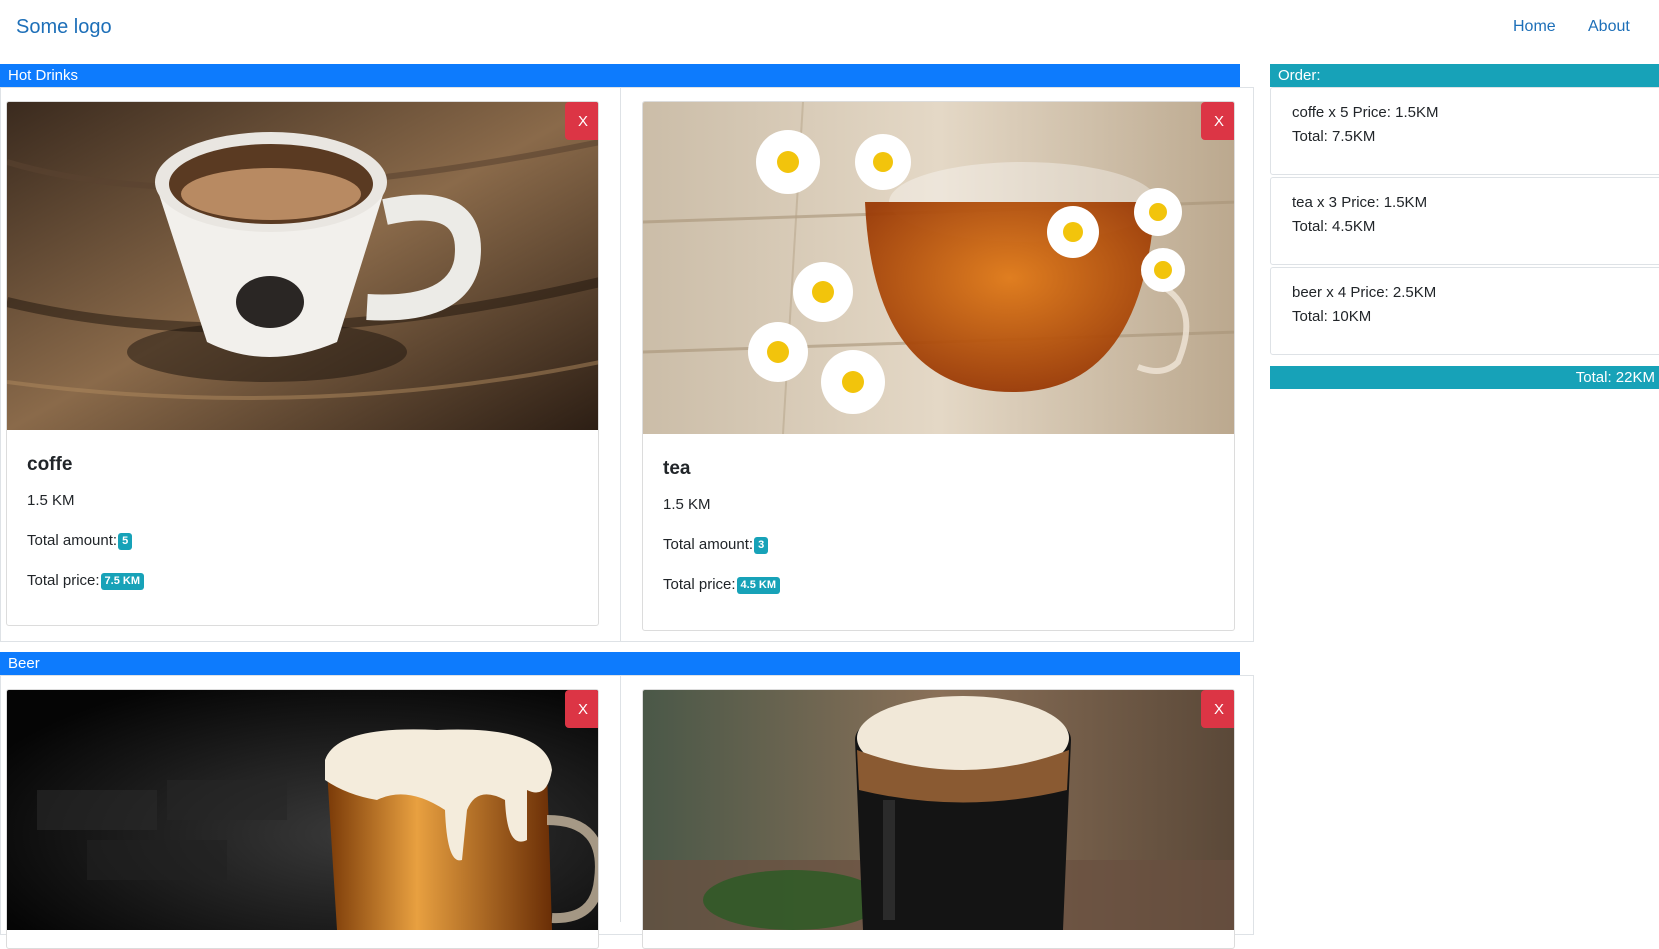  Describe the element at coordinates (581, 121) in the screenshot. I see `remove-coffe-button: X` at that location.